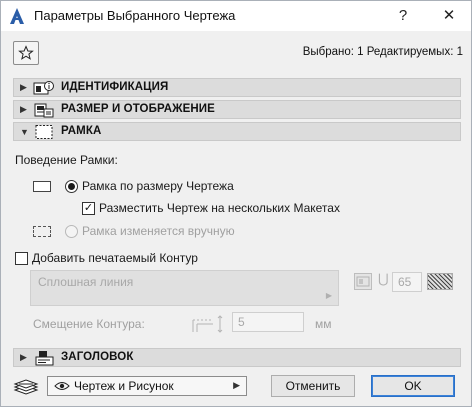 This screenshot has height=407, width=472. What do you see at coordinates (43, 88) in the screenshot?
I see `identification-icon` at bounding box center [43, 88].